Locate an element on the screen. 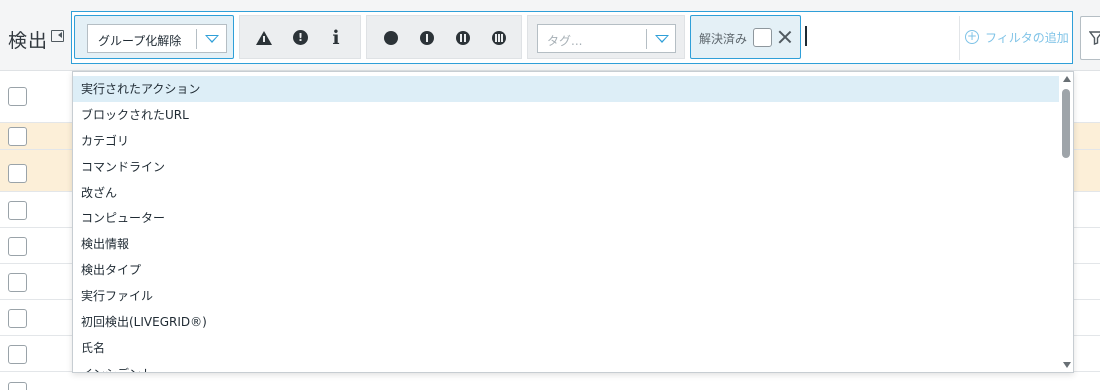 This screenshot has width=1100, height=390. scroll-thumb is located at coordinates (1066, 123).